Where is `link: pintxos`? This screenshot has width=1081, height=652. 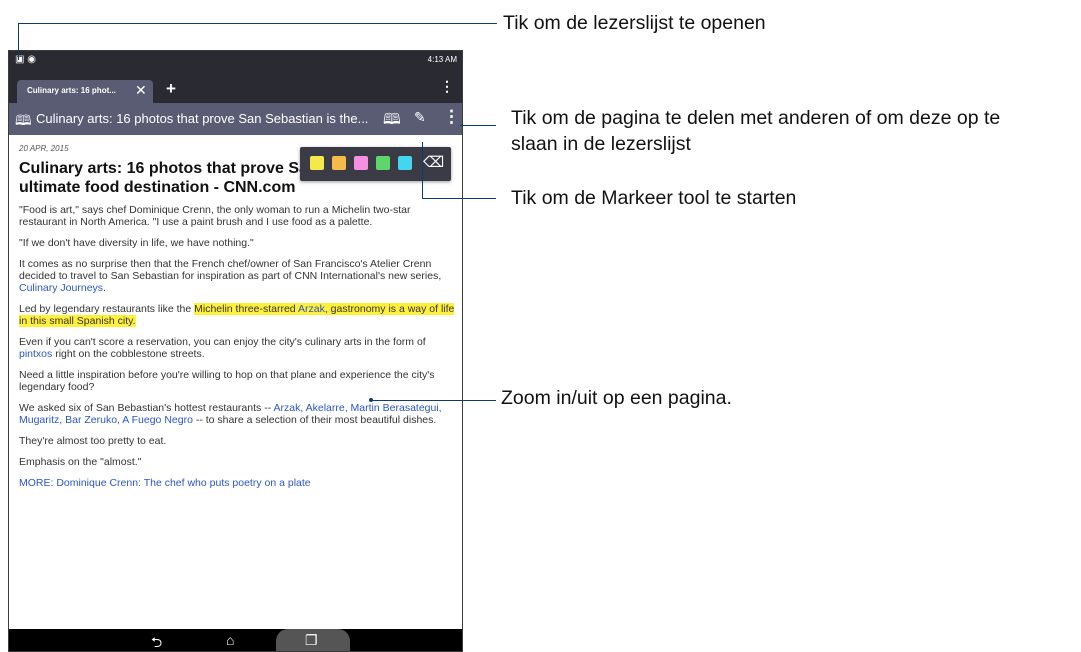 link: pintxos is located at coordinates (35, 354).